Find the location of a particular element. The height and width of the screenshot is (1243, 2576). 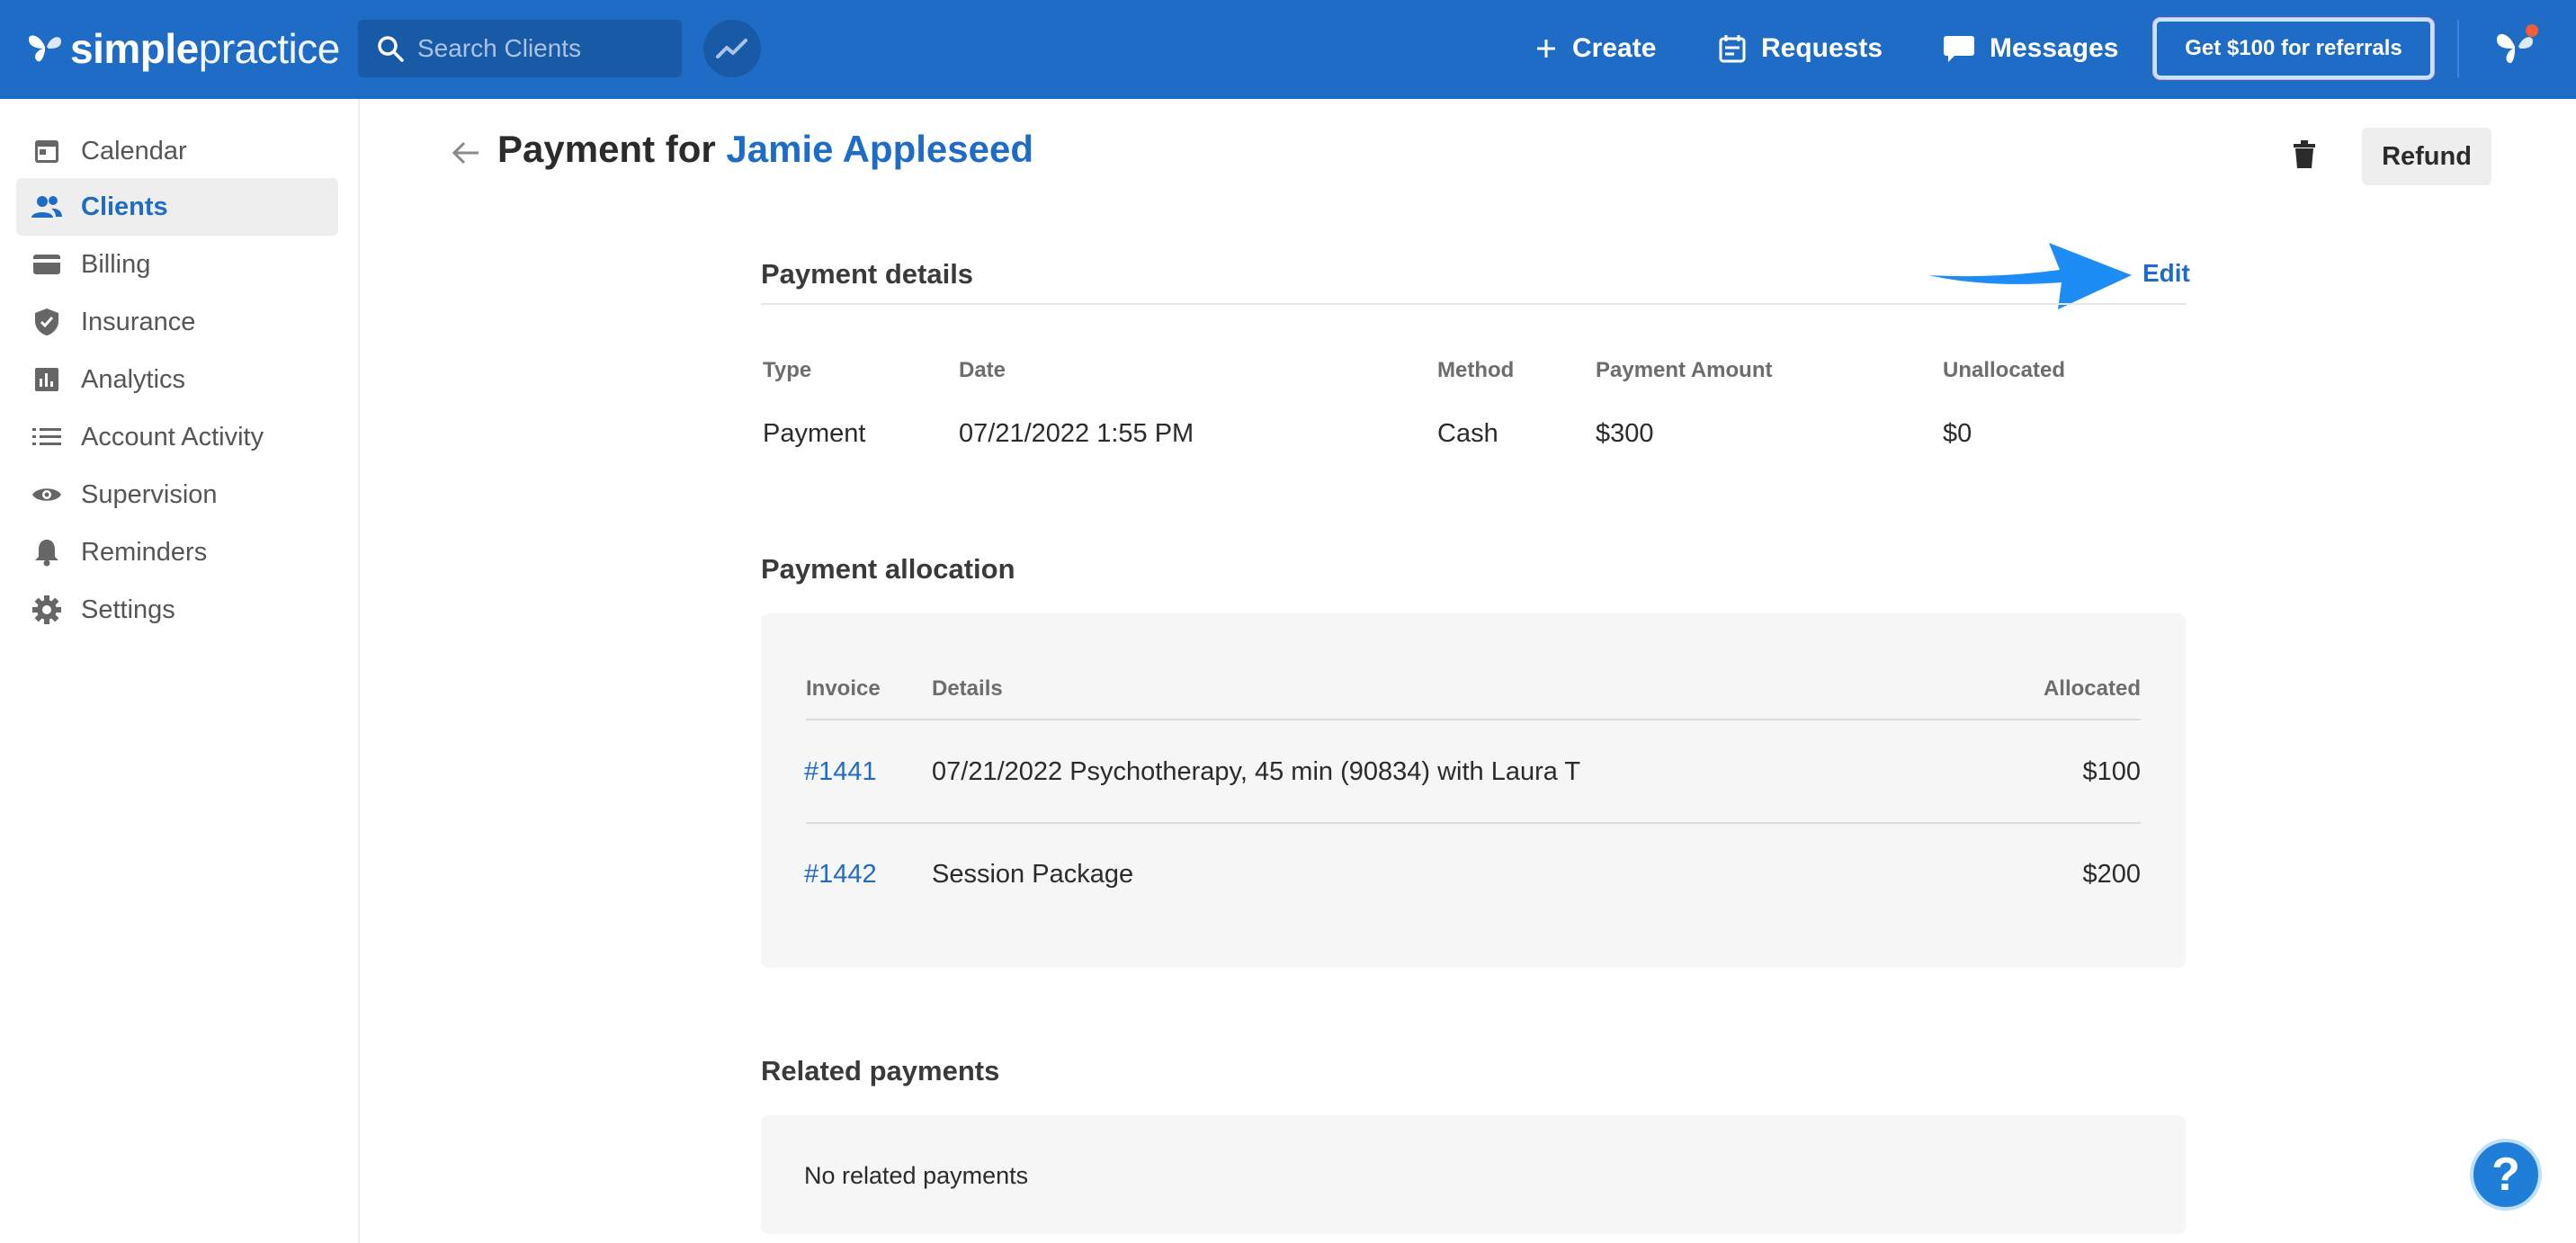

payment-allocation-title: Payment allocation is located at coordinates (888, 569).